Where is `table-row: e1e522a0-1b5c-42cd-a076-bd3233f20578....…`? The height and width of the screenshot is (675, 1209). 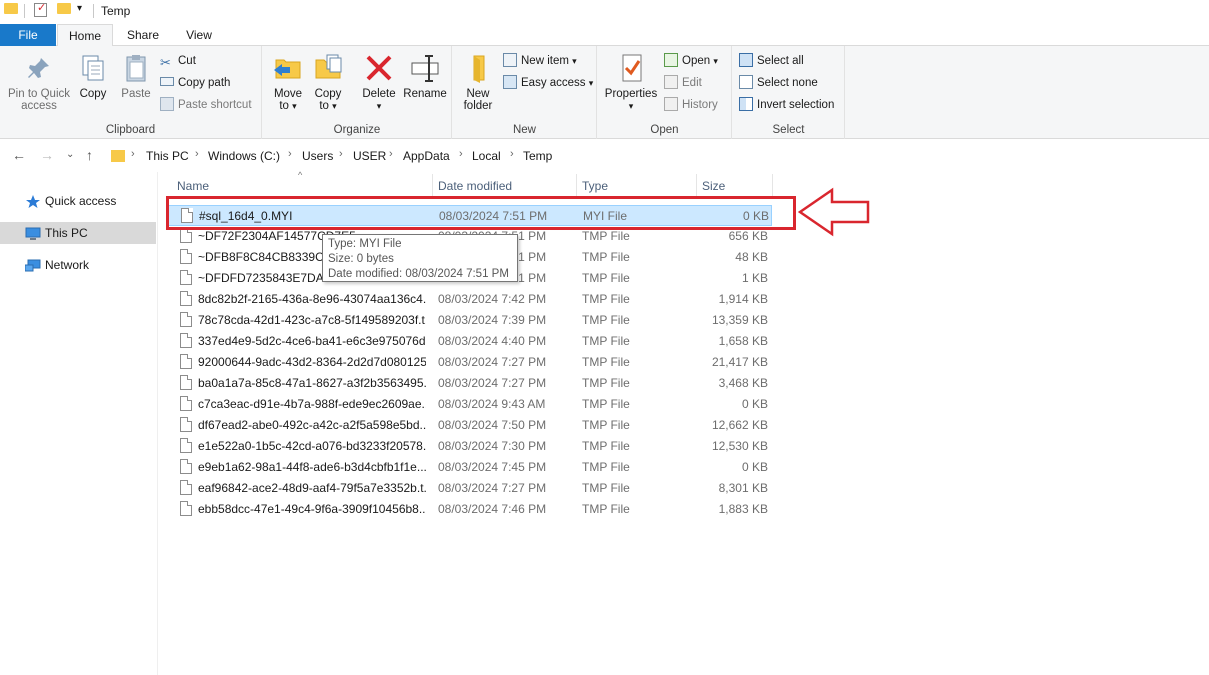 table-row: e1e522a0-1b5c-42cd-a076-bd3233f20578....… is located at coordinates (470, 446).